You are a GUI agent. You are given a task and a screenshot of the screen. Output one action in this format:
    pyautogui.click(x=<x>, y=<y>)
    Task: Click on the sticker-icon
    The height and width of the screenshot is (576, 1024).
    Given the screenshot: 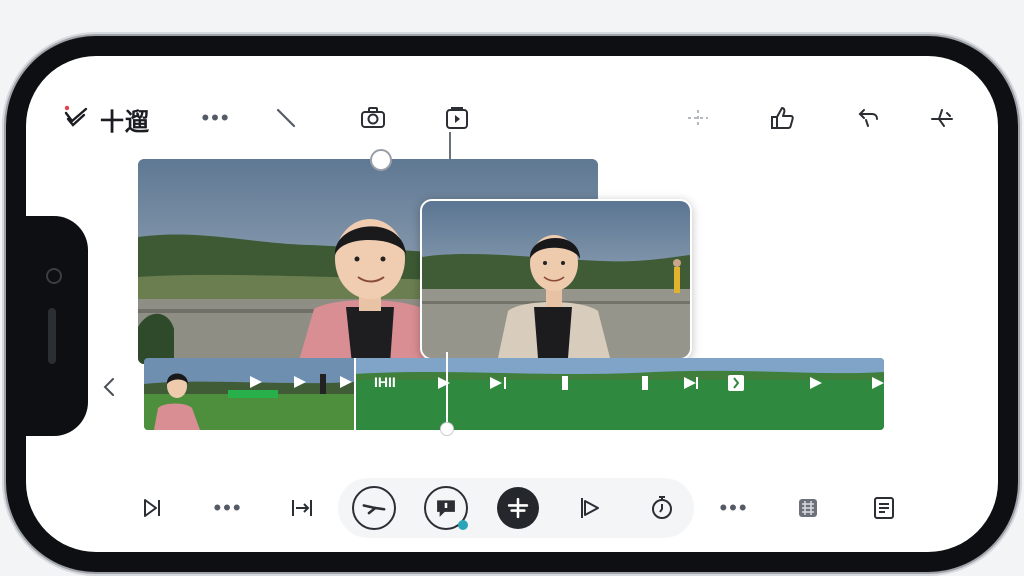 What is the action you would take?
    pyautogui.click(x=808, y=508)
    